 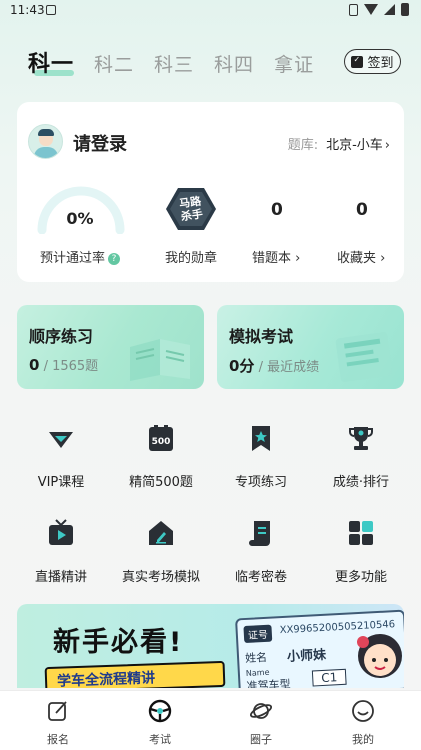 What do you see at coordinates (61, 551) in the screenshot?
I see `grid-item-live: 直播精讲` at bounding box center [61, 551].